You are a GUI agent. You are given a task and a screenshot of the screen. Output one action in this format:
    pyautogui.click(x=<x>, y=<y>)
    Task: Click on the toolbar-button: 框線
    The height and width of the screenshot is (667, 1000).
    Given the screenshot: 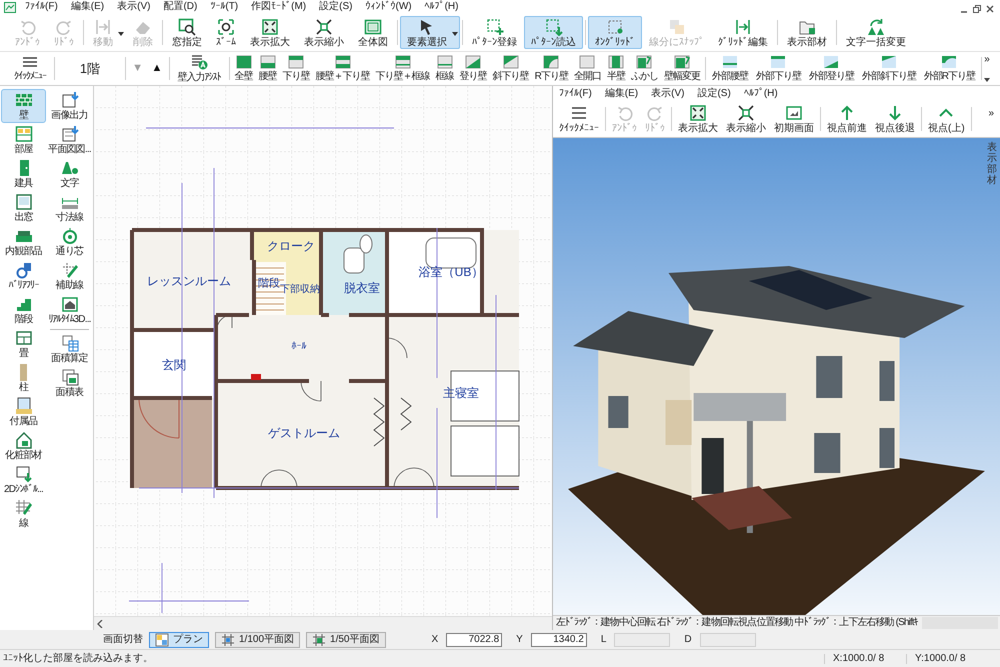 What is the action you would take?
    pyautogui.click(x=444, y=68)
    